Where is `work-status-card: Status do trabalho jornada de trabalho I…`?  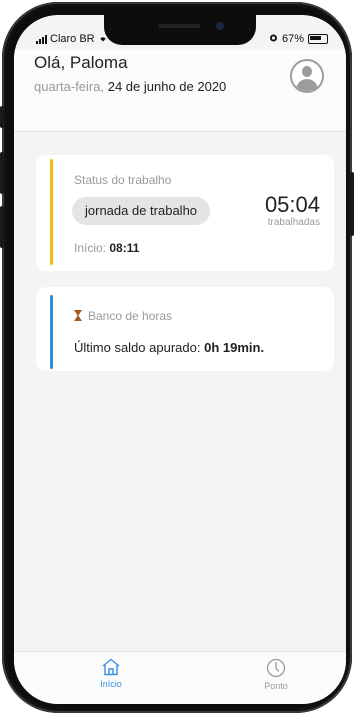 work-status-card: Status do trabalho jornada de trabalho I… is located at coordinates (185, 213).